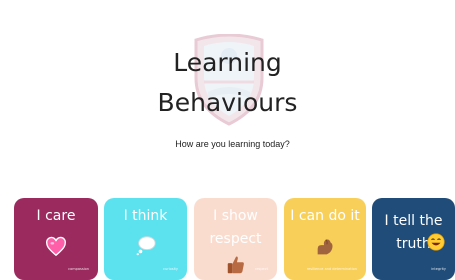 This screenshot has width=455, height=280. I want to click on thought-bubble-icon, so click(146, 245).